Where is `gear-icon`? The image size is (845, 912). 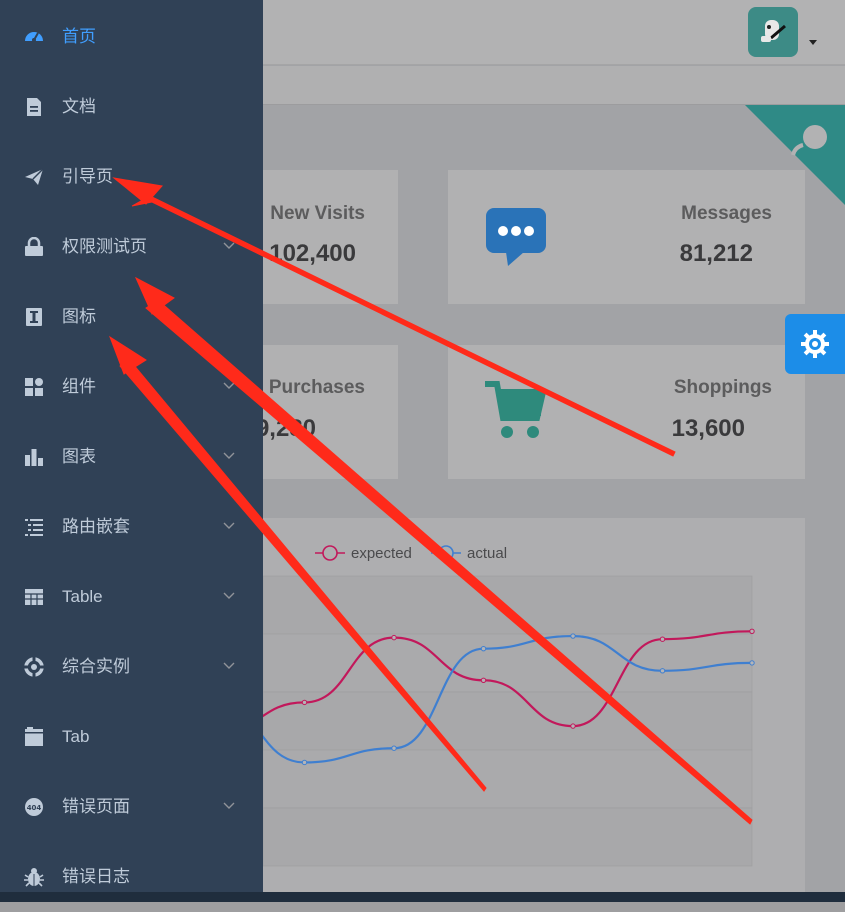 gear-icon is located at coordinates (815, 344).